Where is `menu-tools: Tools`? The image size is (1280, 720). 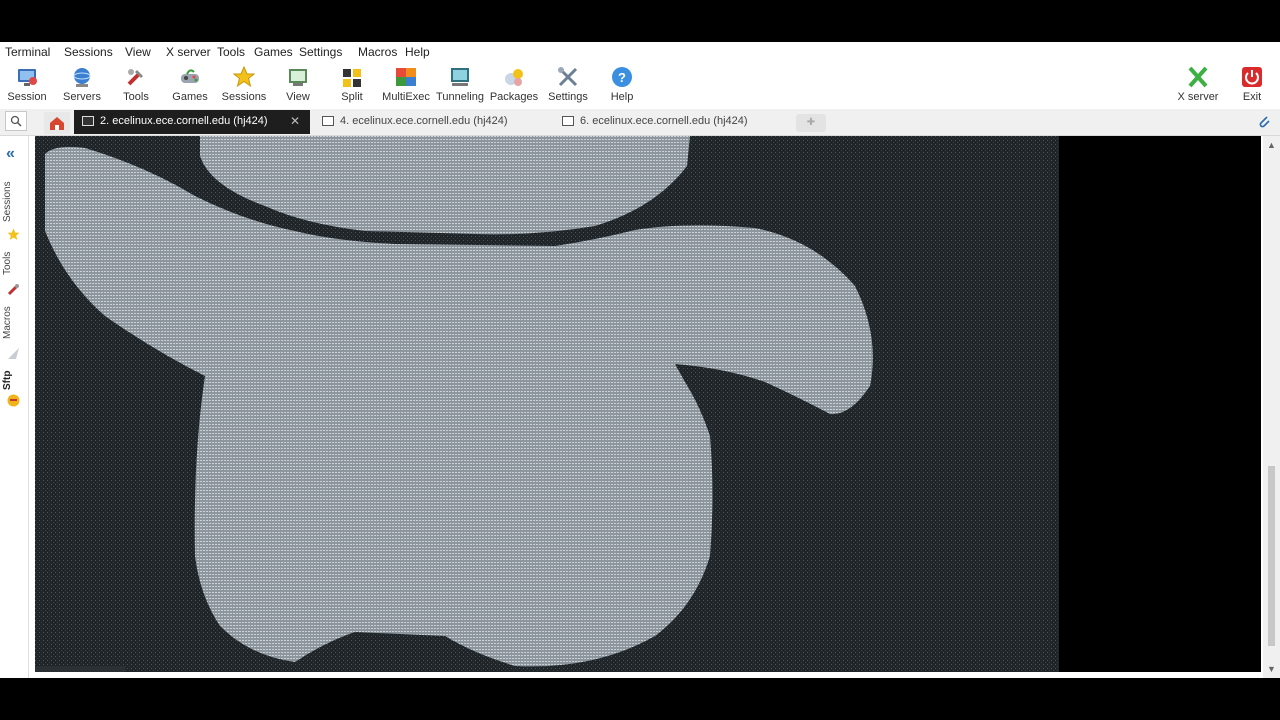 menu-tools: Tools is located at coordinates (231, 52).